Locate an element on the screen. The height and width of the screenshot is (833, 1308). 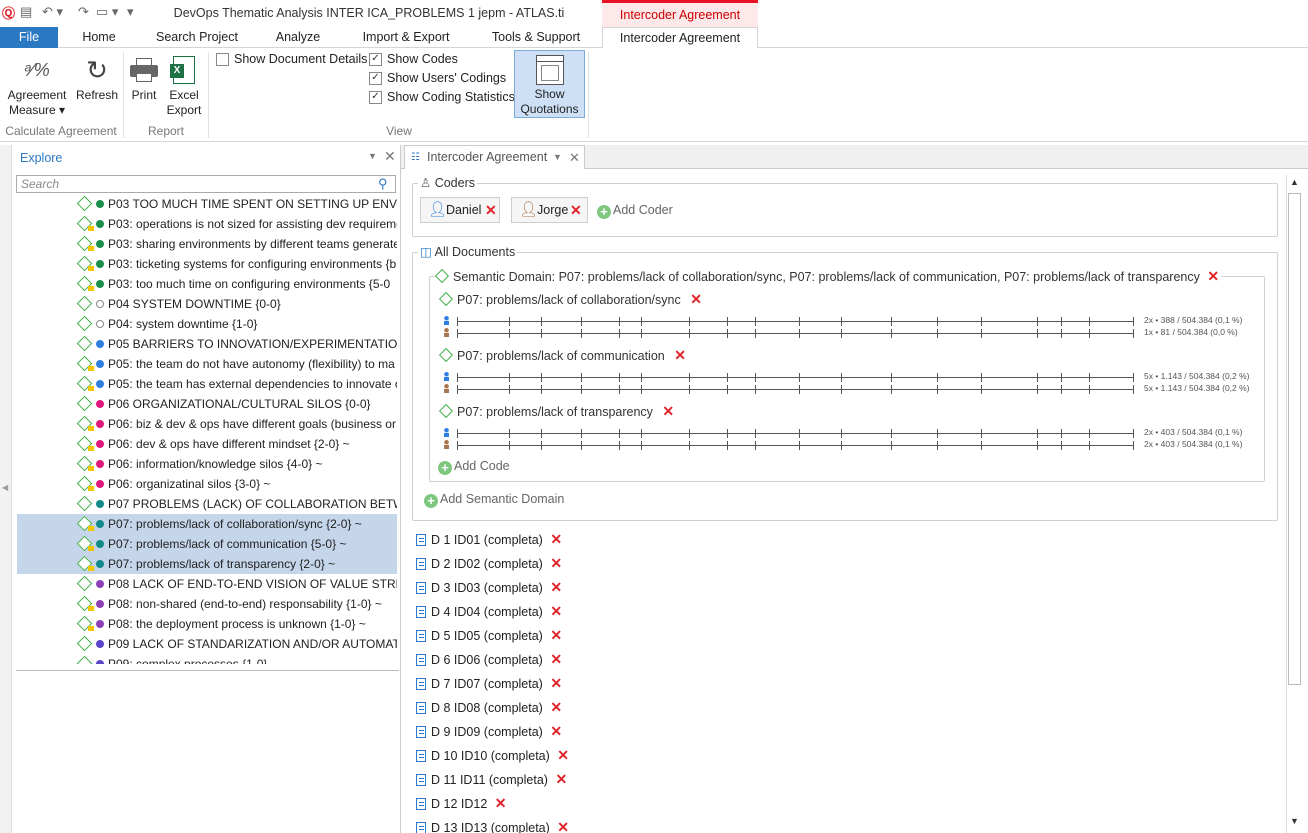
checkbox-unchecked is located at coordinates (222, 59).